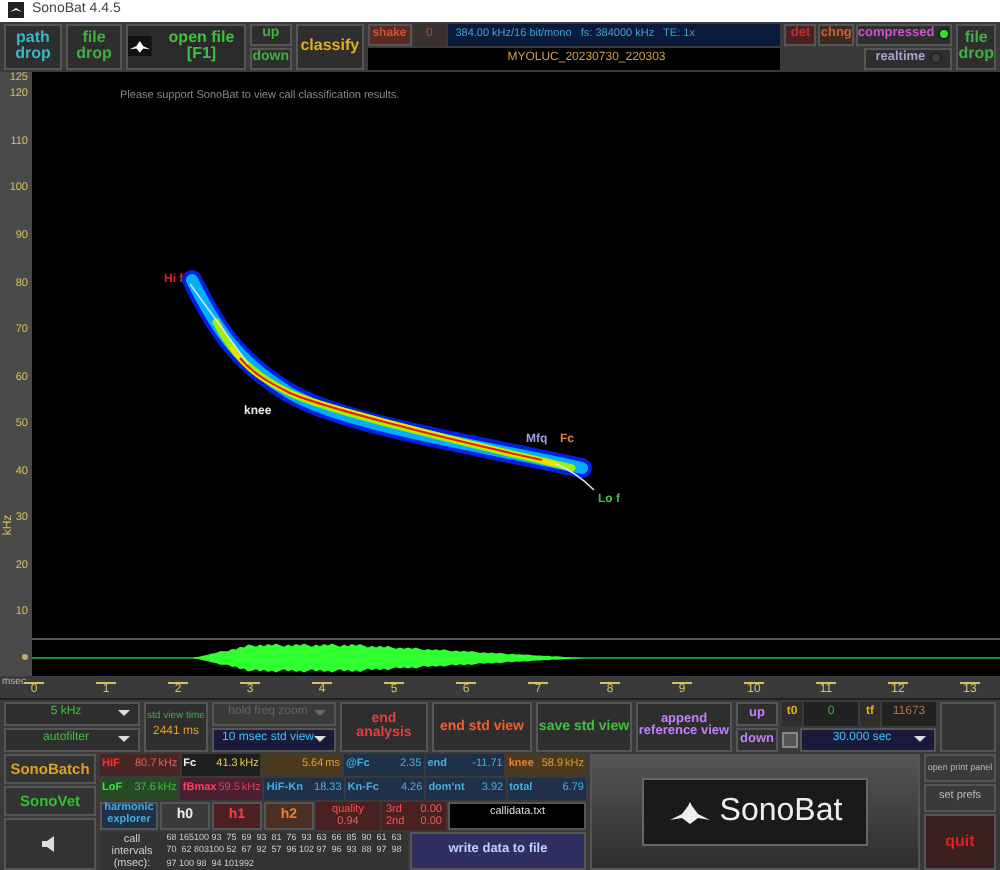 This screenshot has height=870, width=1000. Describe the element at coordinates (186, 46) in the screenshot. I see `open-file-button: open file [F1]` at that location.